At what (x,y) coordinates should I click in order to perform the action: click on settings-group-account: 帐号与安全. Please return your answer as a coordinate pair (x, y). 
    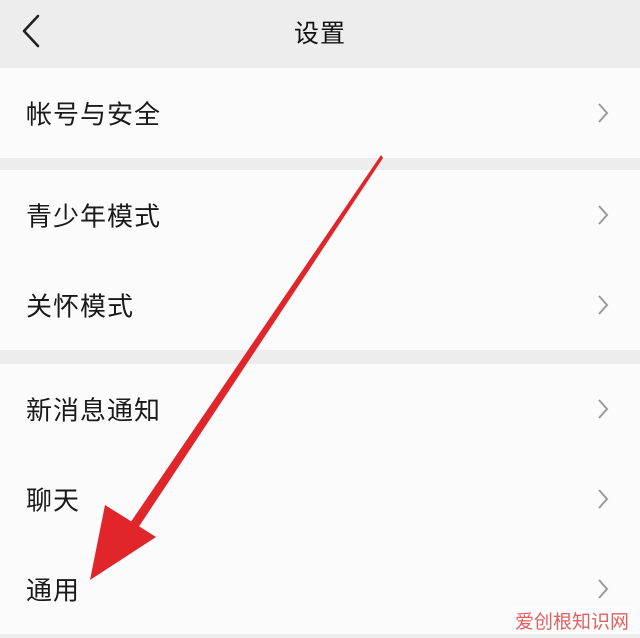
    Looking at the image, I should click on (320, 113).